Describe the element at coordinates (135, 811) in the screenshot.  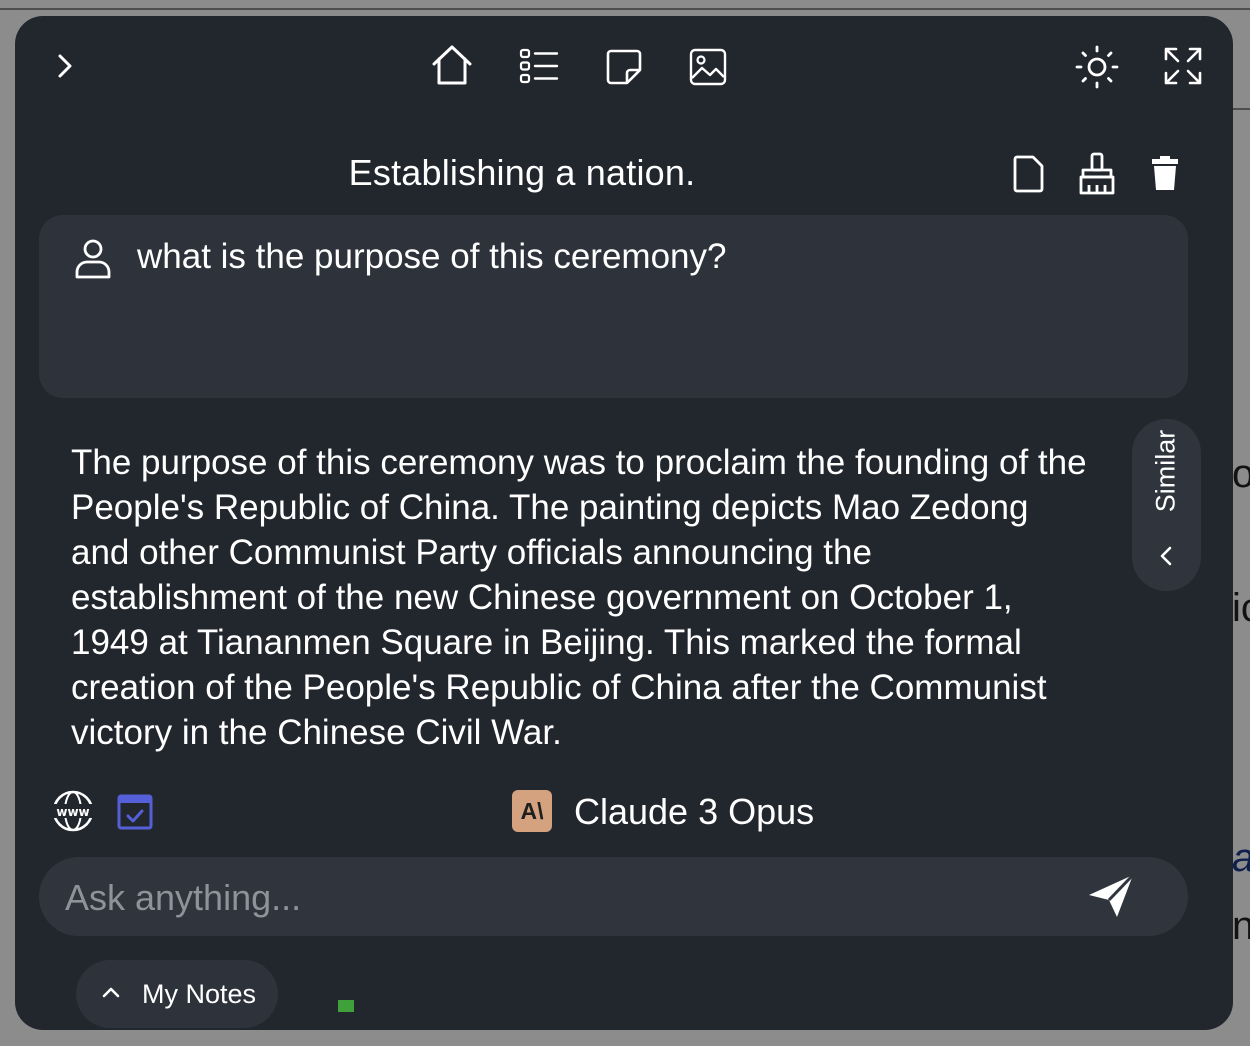
I see `calendar-check-icon` at that location.